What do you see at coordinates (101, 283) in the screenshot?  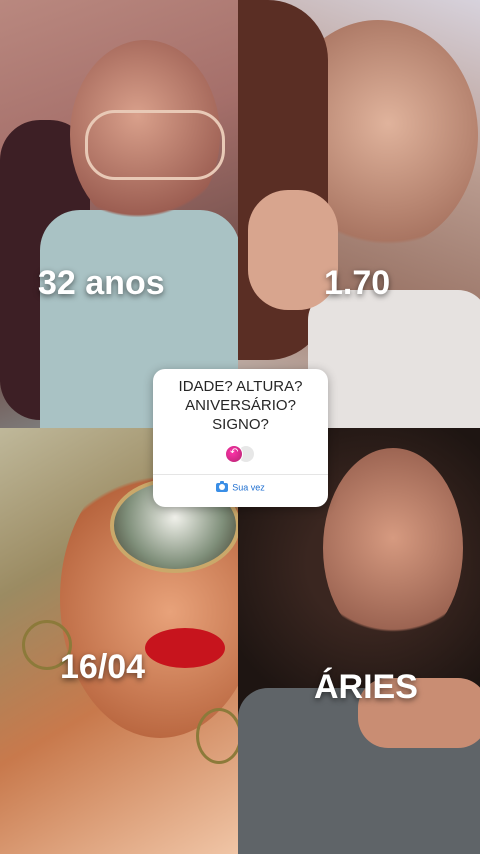 I see `age-label: 32 anos` at bounding box center [101, 283].